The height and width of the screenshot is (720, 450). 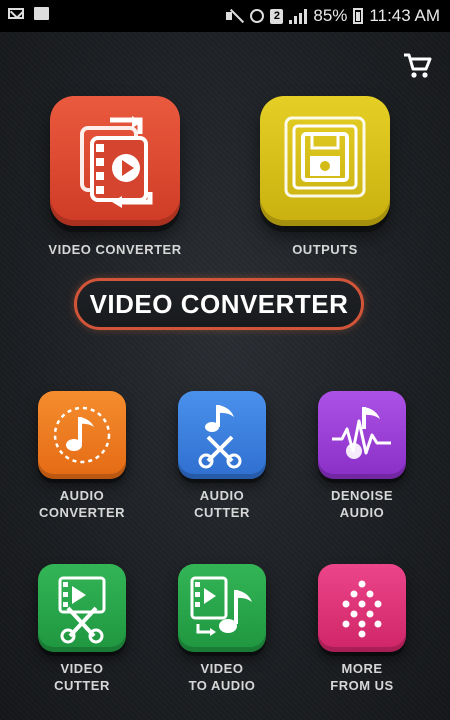 I want to click on waveform-icon, so click(x=361, y=433).